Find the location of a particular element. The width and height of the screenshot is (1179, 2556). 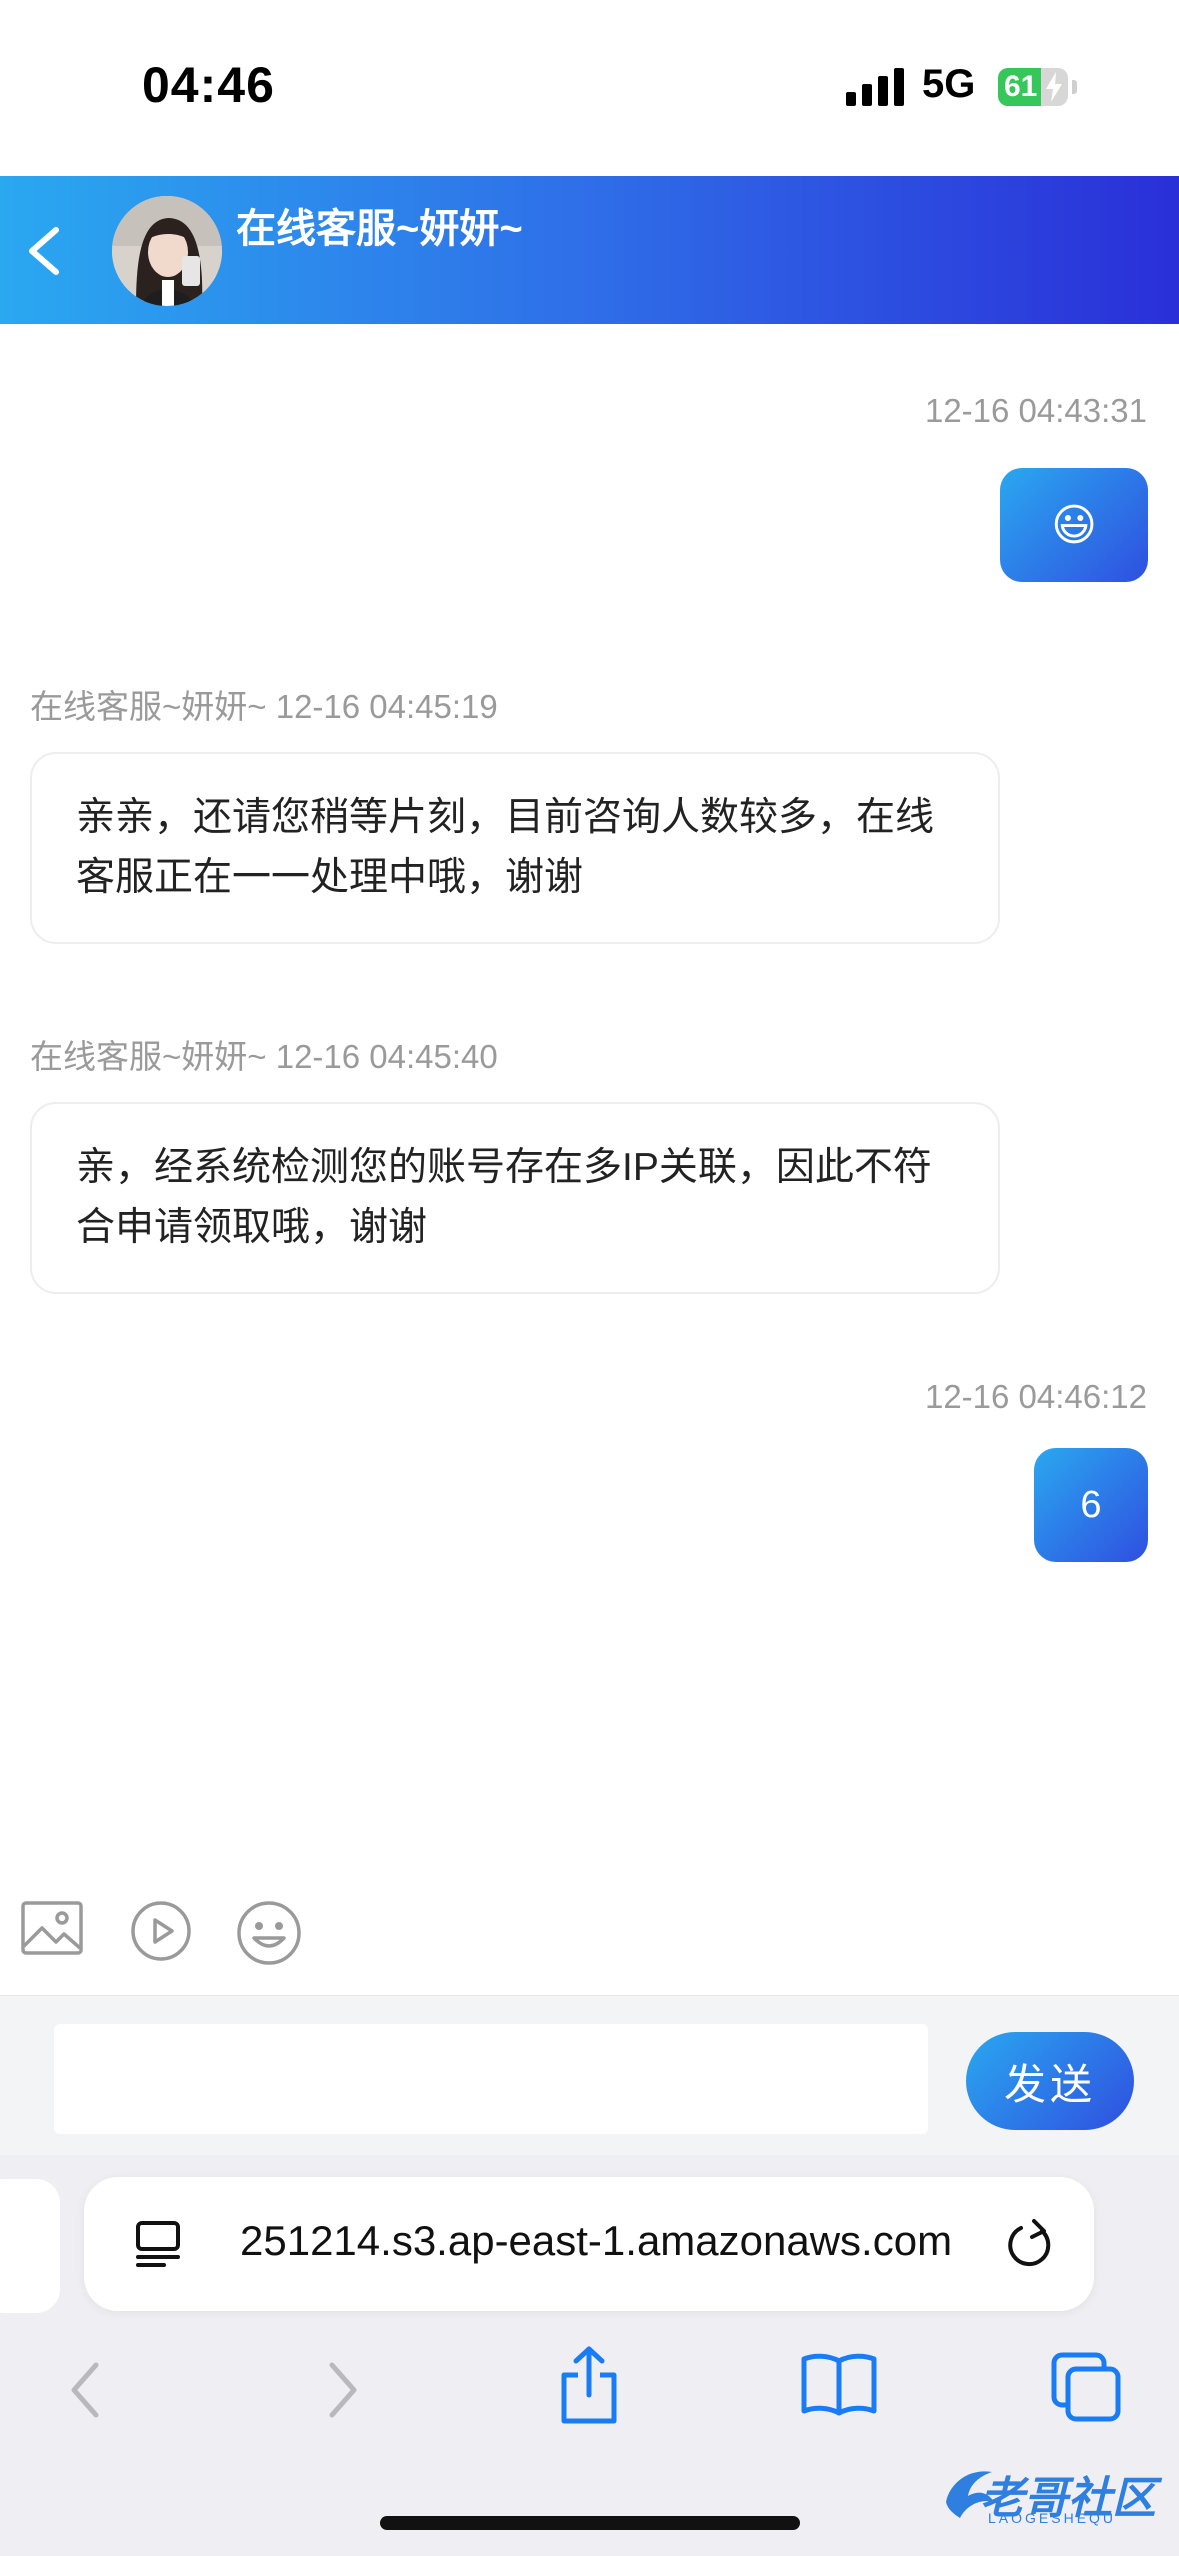

message-text: 亲亲，还请您稍等片刻，目前咨询人数较多，在线客服正在一一处理中哦，谢谢 is located at coordinates (505, 847).